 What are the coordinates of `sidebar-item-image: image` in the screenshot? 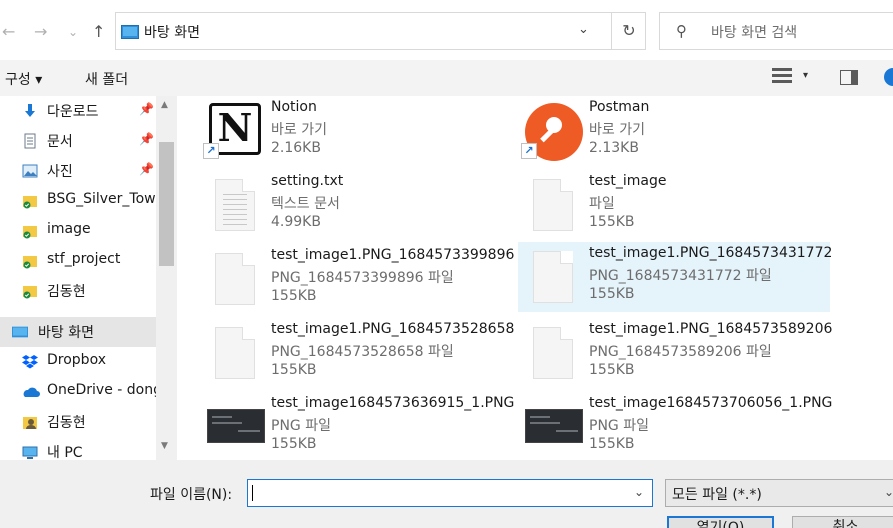 It's located at (78, 231).